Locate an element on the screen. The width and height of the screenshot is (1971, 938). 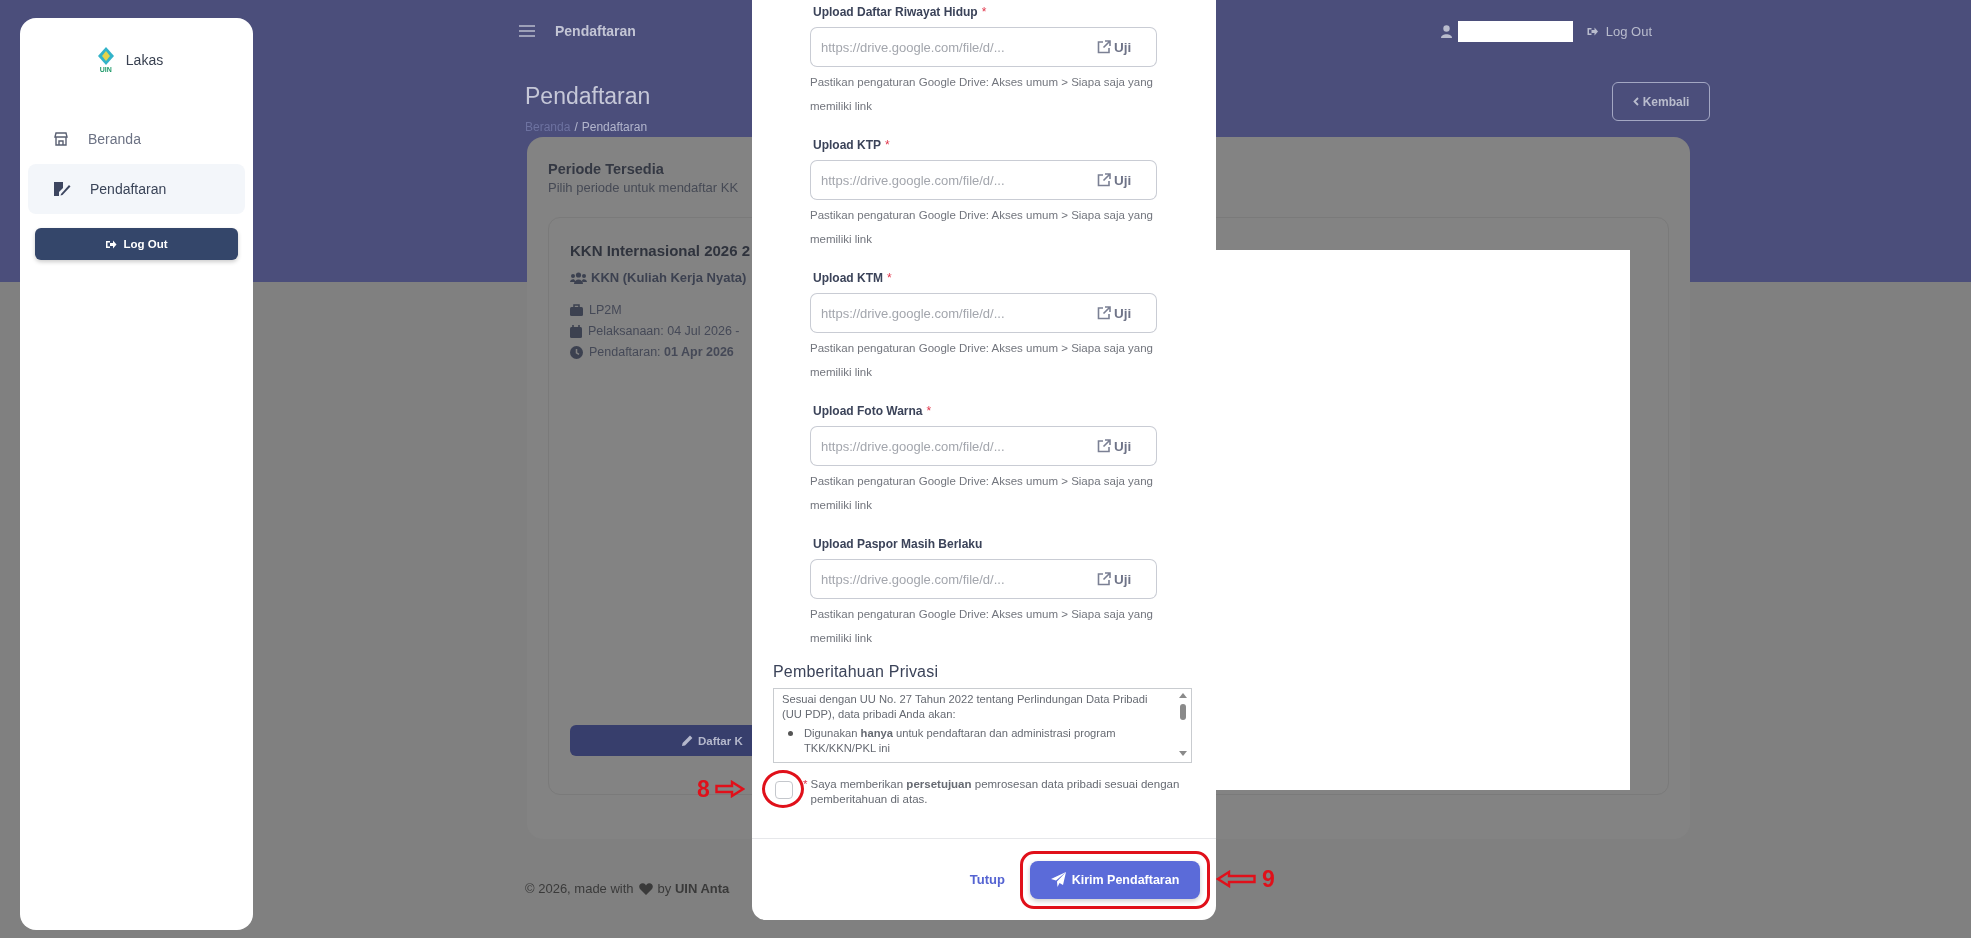
privacy-text: Sesuai dengan UU No. 27 Tahun 2022 tentang Perlindungan Data Pribadi (UU PDP), data pribadi Anda akan: is located at coordinates (965, 707).